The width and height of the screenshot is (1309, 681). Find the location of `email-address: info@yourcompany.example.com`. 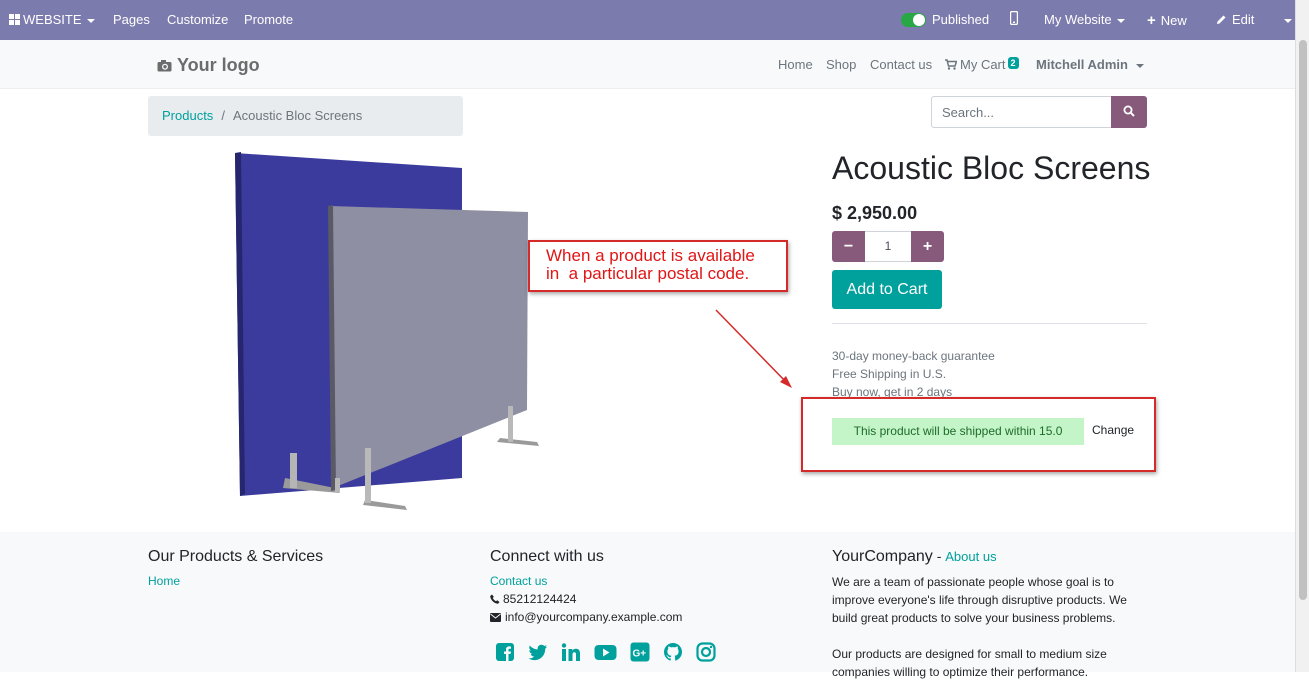

email-address: info@yourcompany.example.com is located at coordinates (594, 617).